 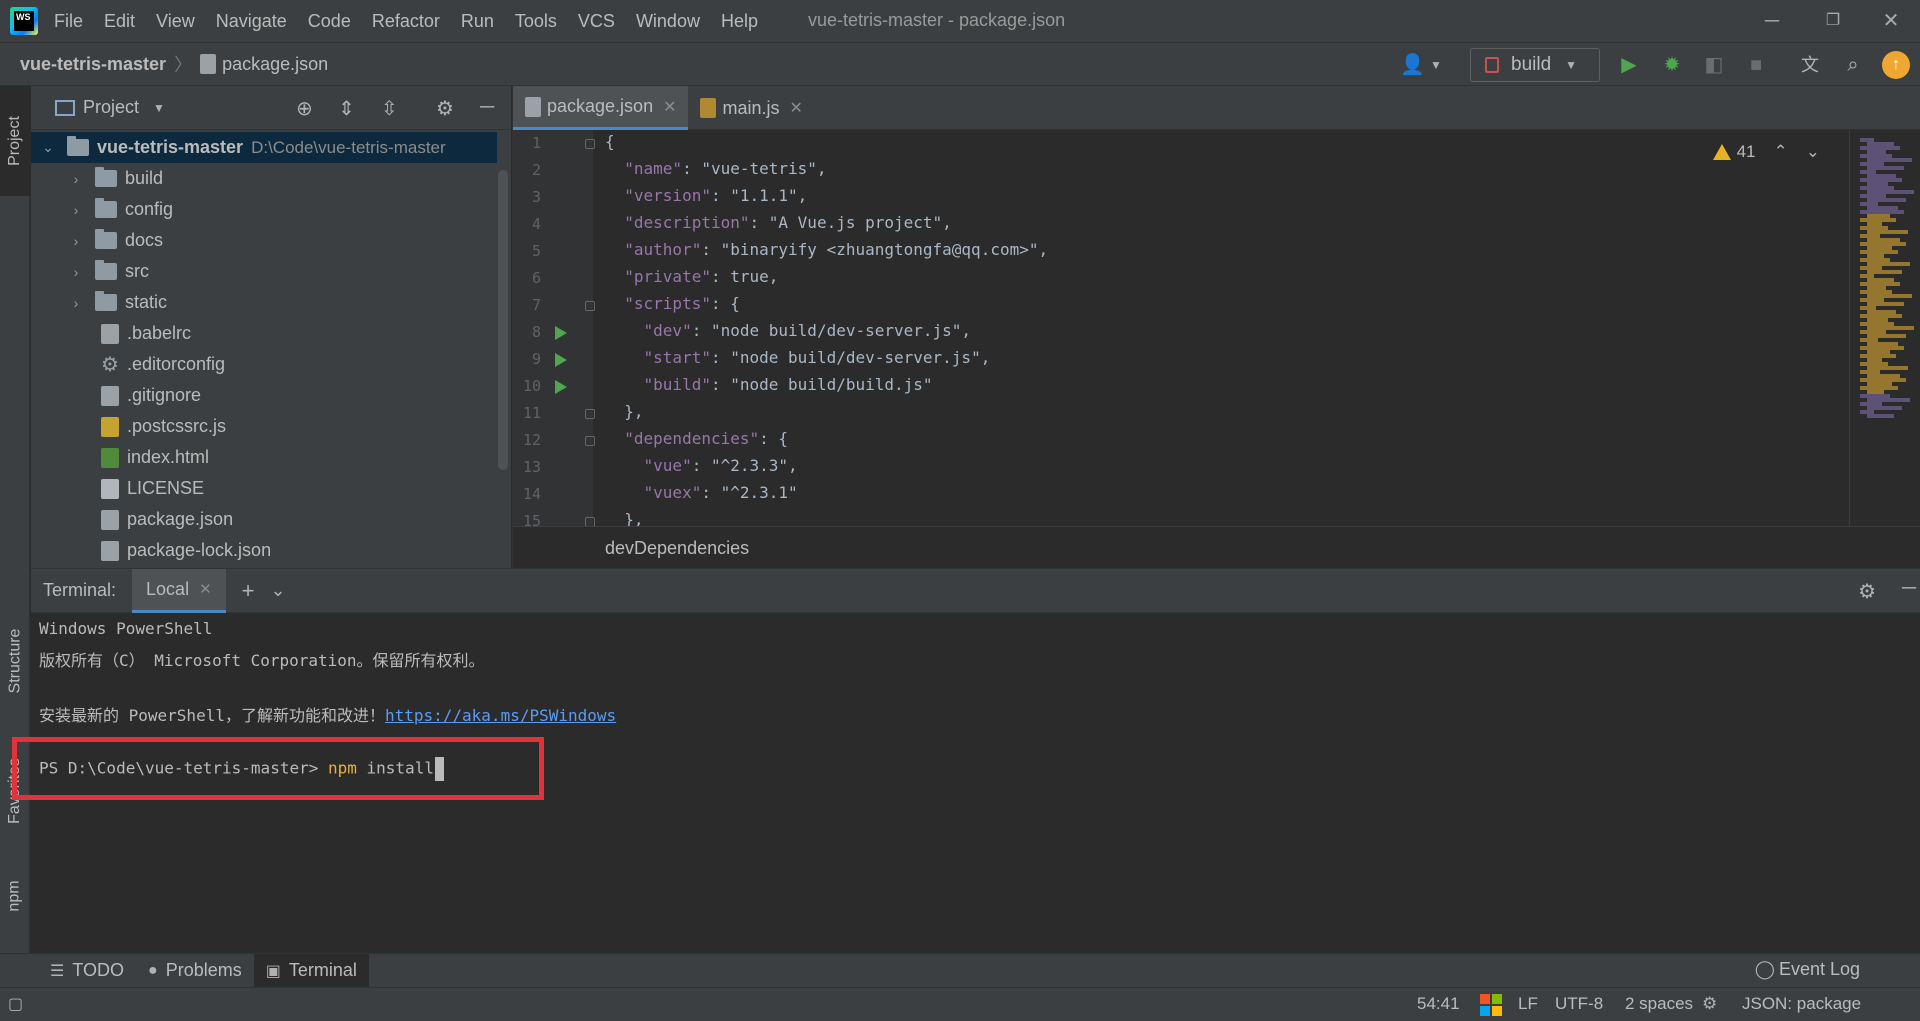 What do you see at coordinates (304, 108) in the screenshot?
I see `locate-icon: ⊕` at bounding box center [304, 108].